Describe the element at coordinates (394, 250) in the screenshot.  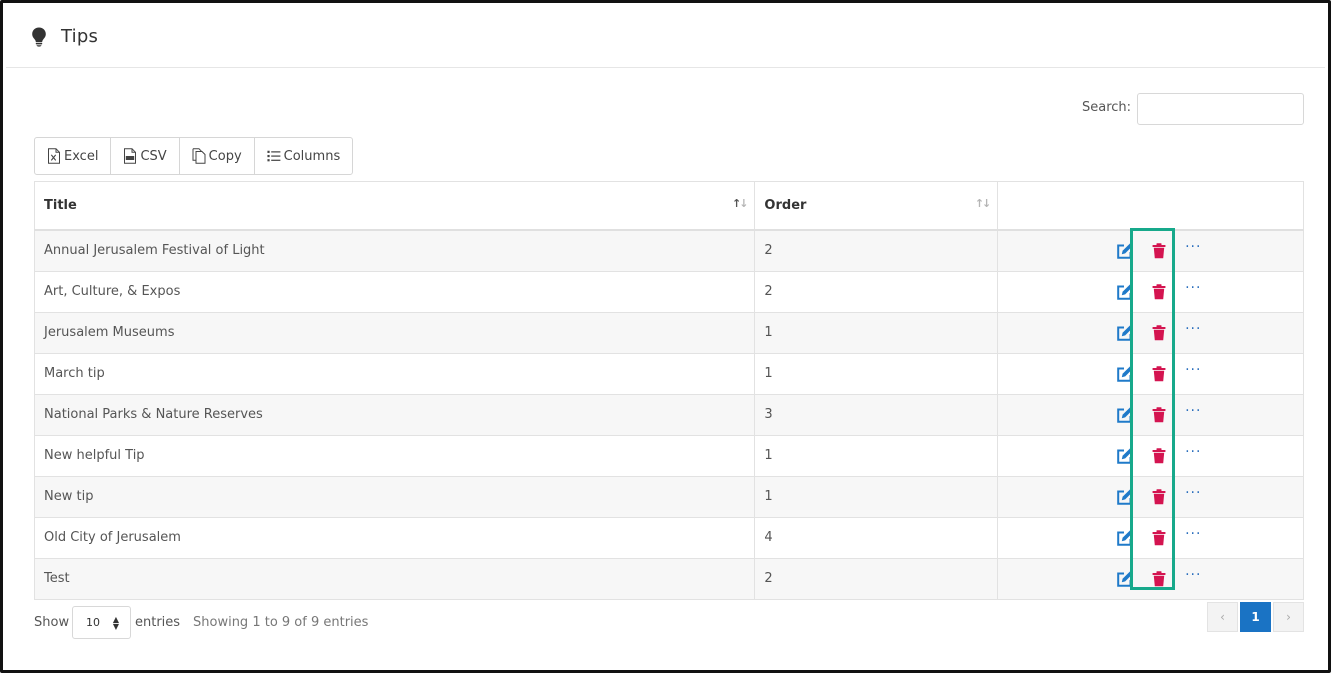
I see `cell-title: Annual Jerusalem Festival of Light` at that location.